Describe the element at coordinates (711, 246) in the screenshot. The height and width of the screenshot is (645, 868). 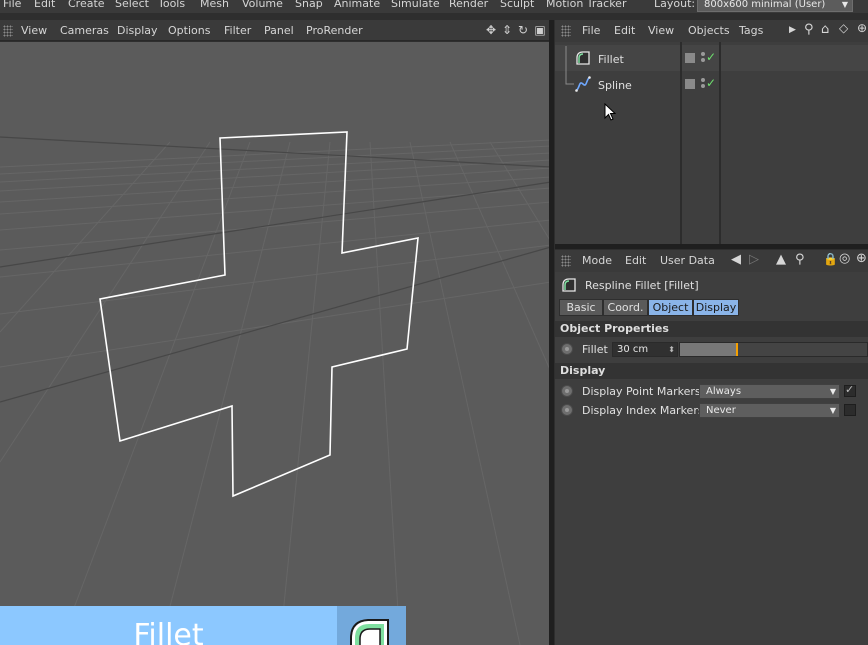
I see `panel-divider` at that location.